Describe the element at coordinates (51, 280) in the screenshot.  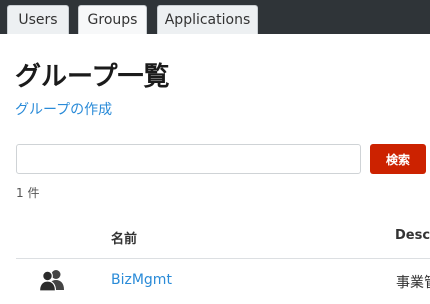
I see `group-icon` at that location.